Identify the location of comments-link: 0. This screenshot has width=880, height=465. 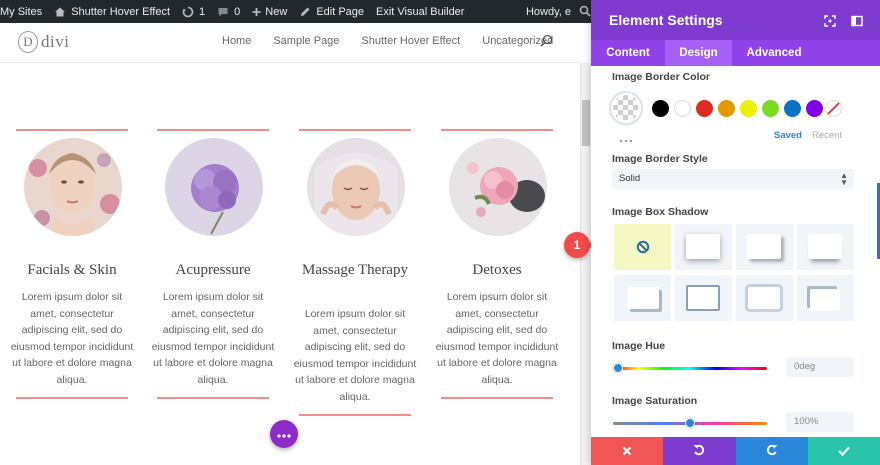
(228, 11).